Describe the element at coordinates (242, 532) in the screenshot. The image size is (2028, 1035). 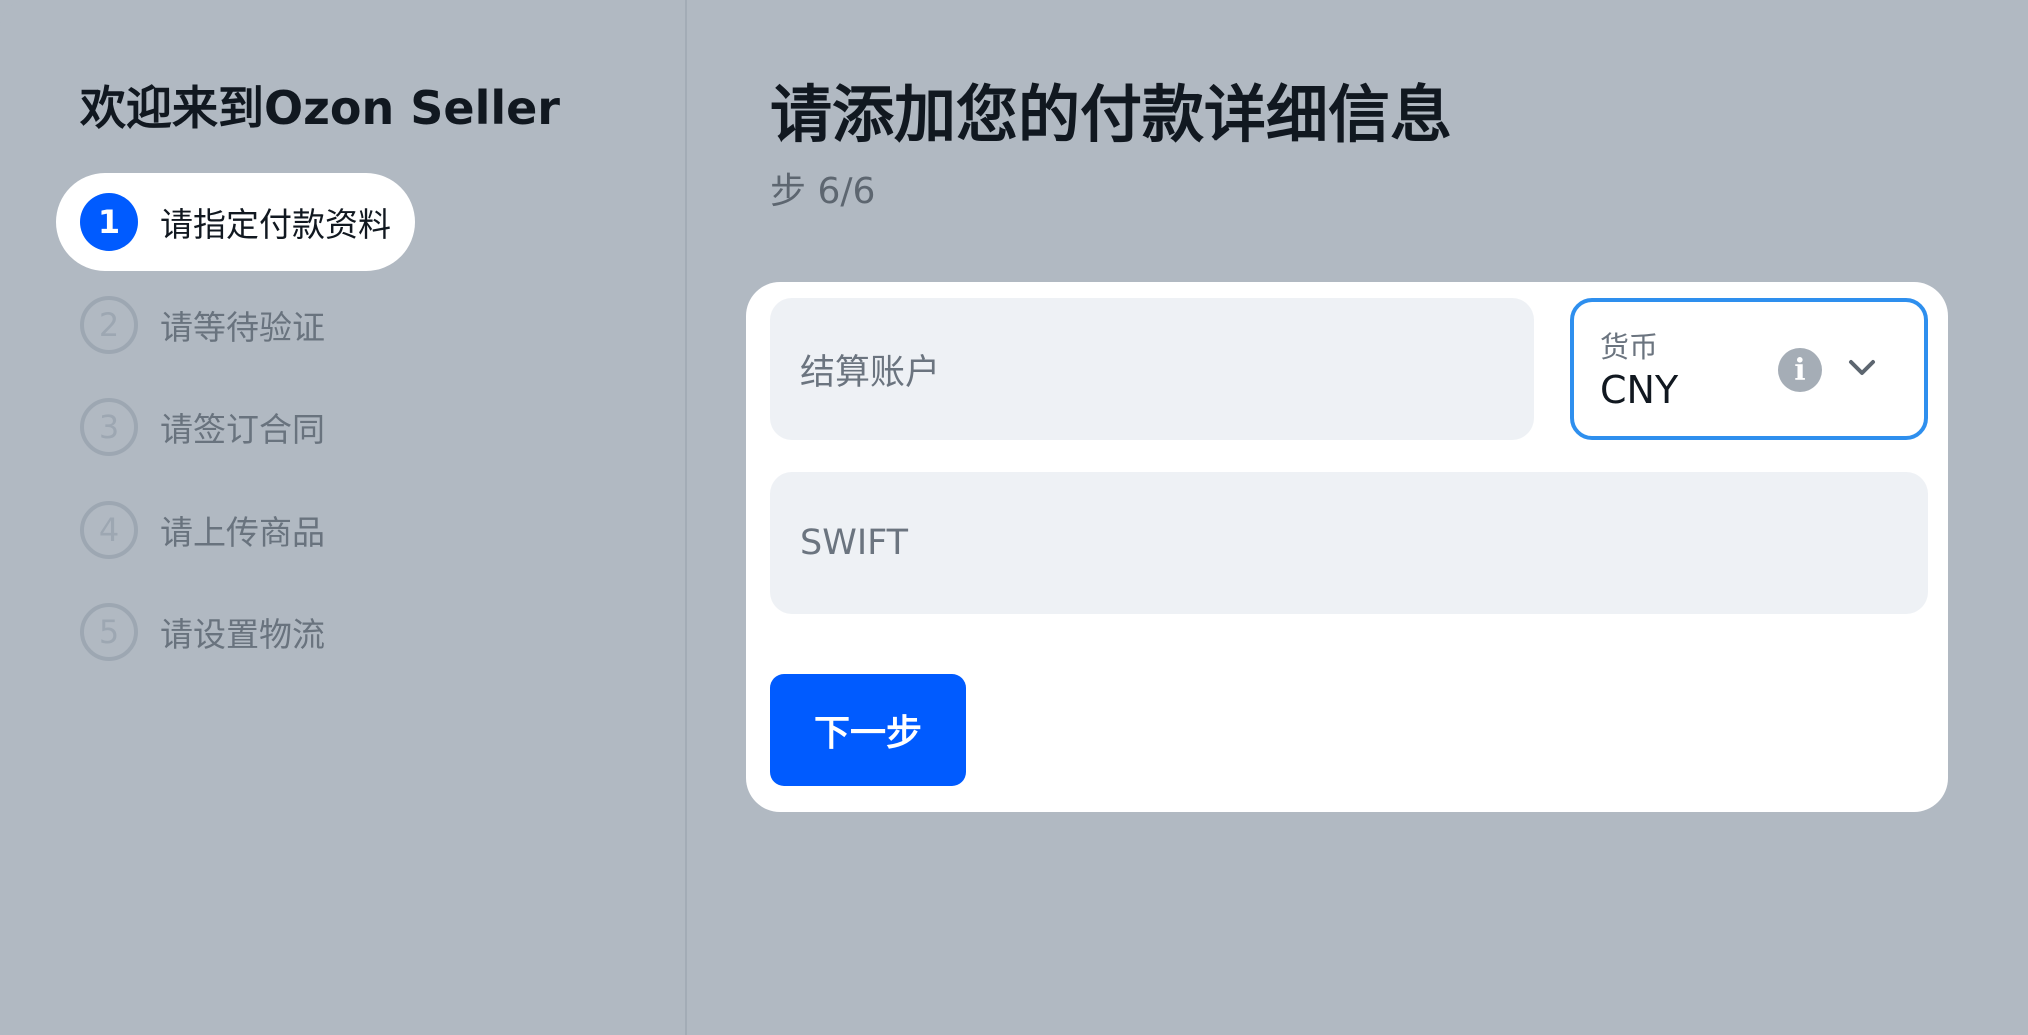
I see `step-label: 请上传商品` at that location.